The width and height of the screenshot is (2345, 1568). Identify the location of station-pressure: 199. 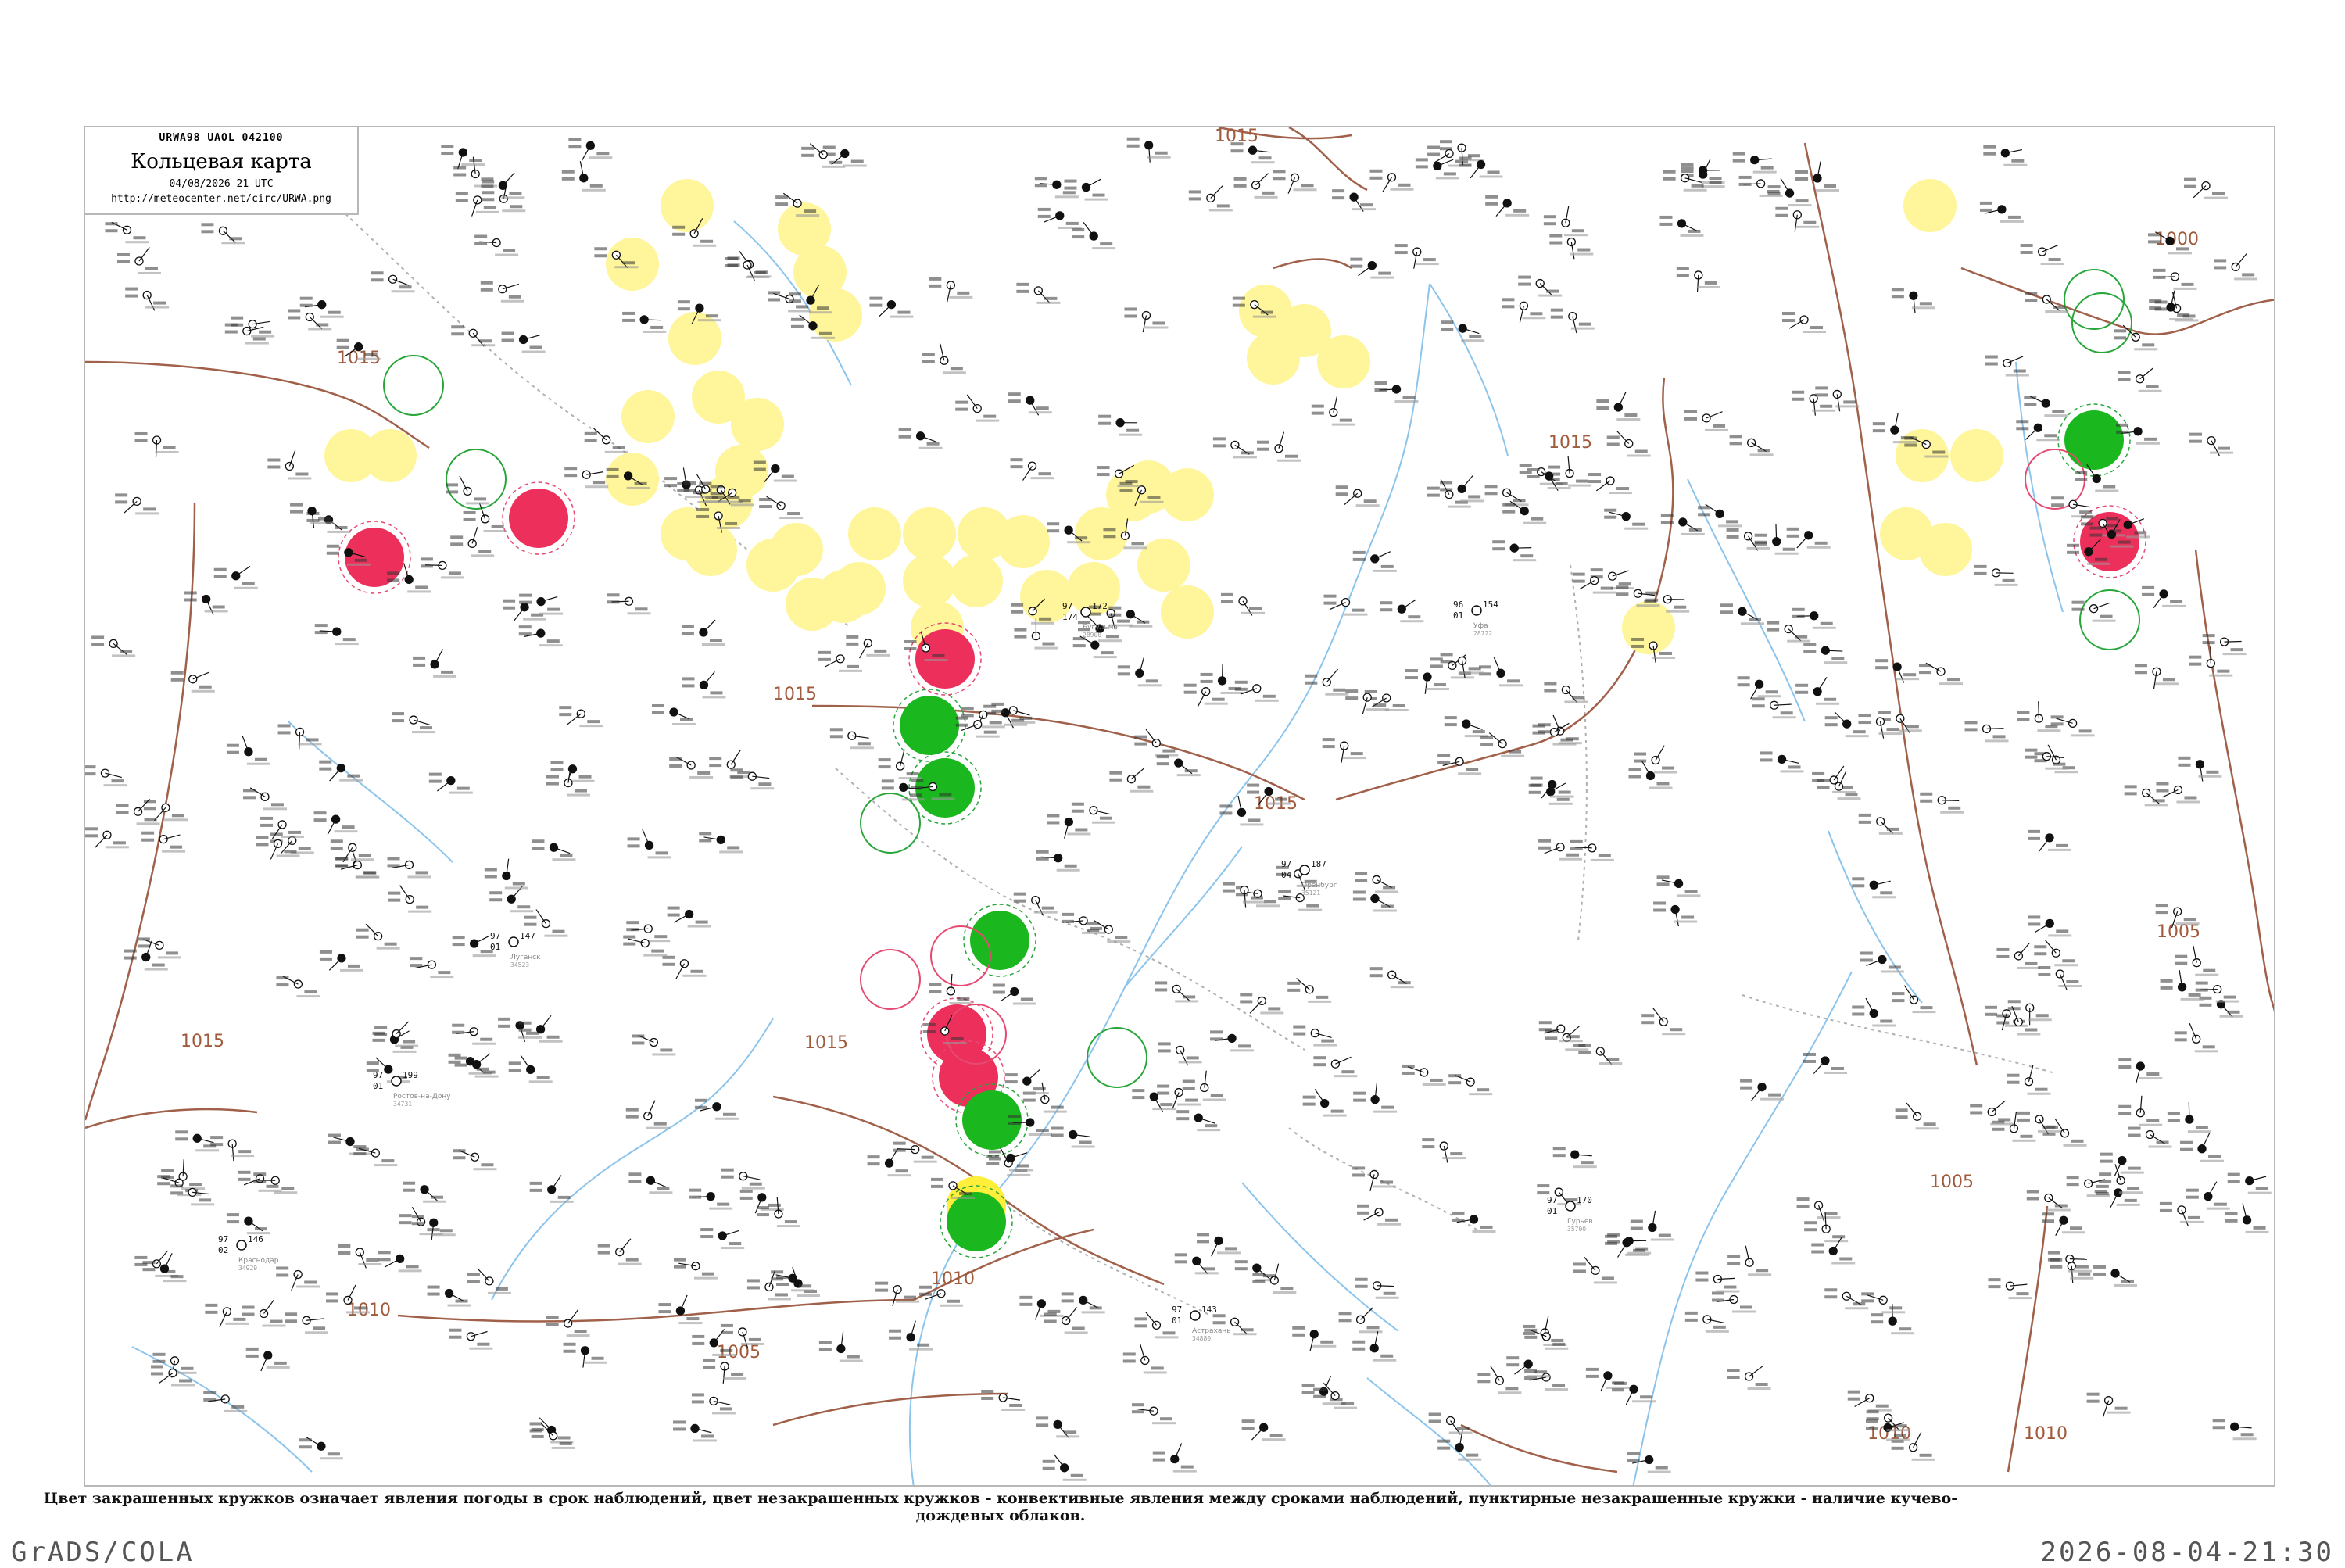
(410, 1075).